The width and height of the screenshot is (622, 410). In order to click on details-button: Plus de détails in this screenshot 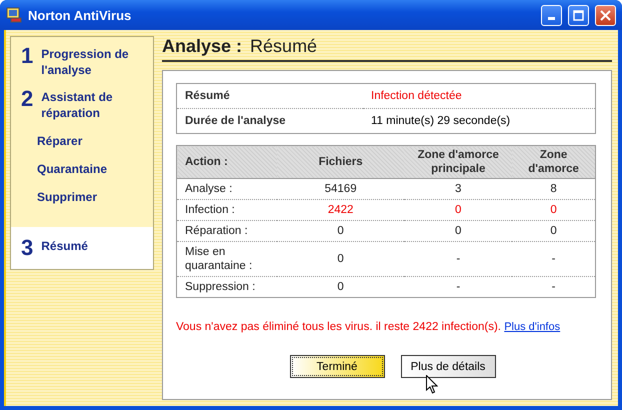, I will do `click(448, 366)`.